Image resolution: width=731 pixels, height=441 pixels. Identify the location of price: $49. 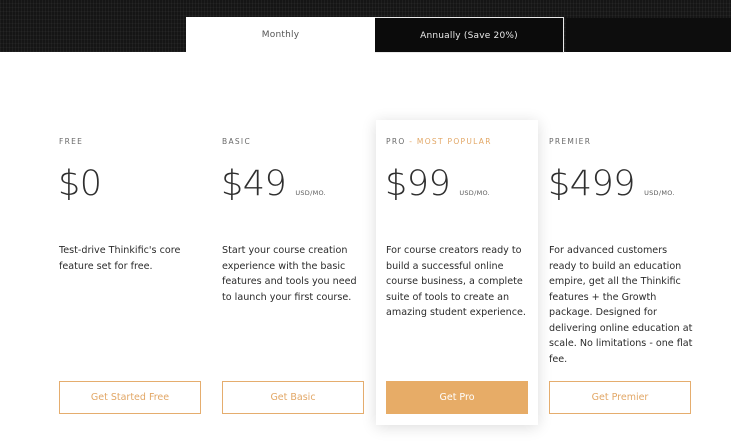
(254, 184).